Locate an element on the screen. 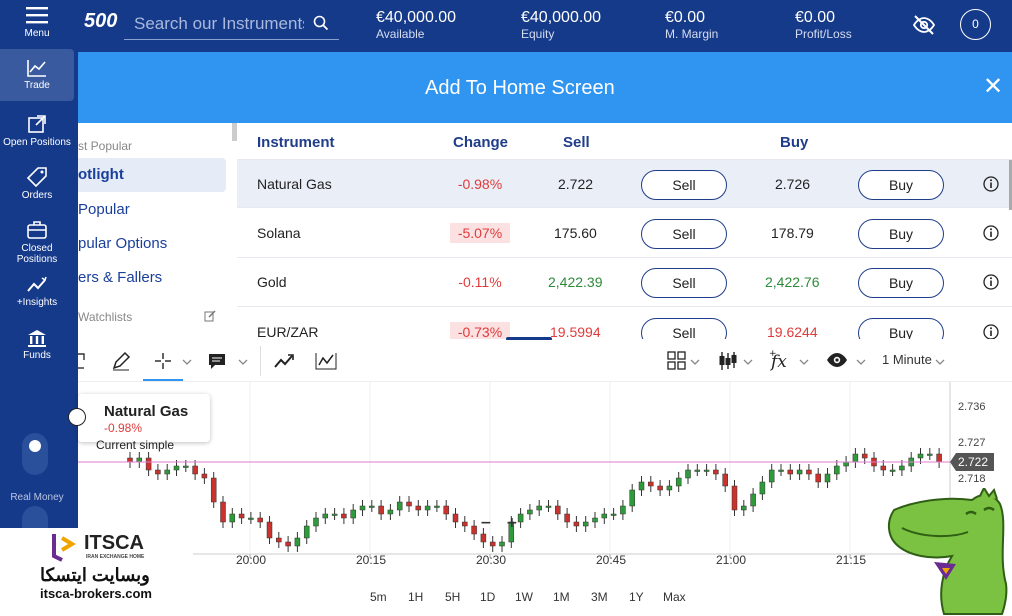  sidebar-item-insights: +Insights is located at coordinates (37, 291).